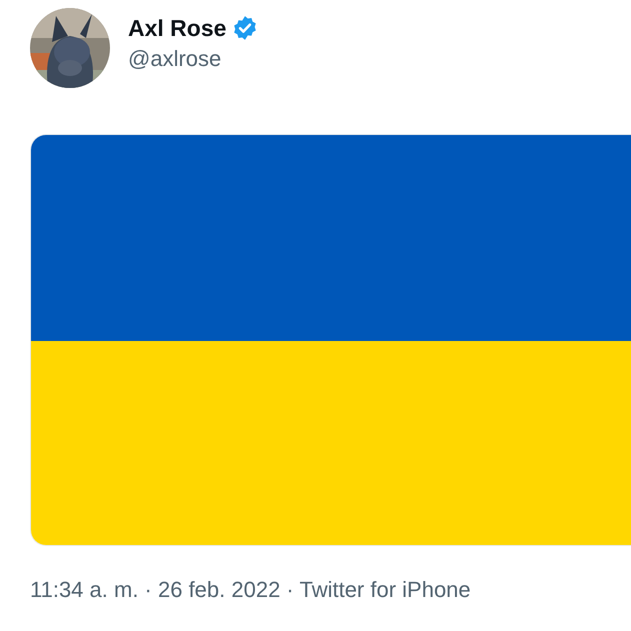 The width and height of the screenshot is (631, 631). I want to click on tweet-metadata: 11:34 a. m. · 26 feb. 2022 · Twitter for iPhone, so click(250, 590).